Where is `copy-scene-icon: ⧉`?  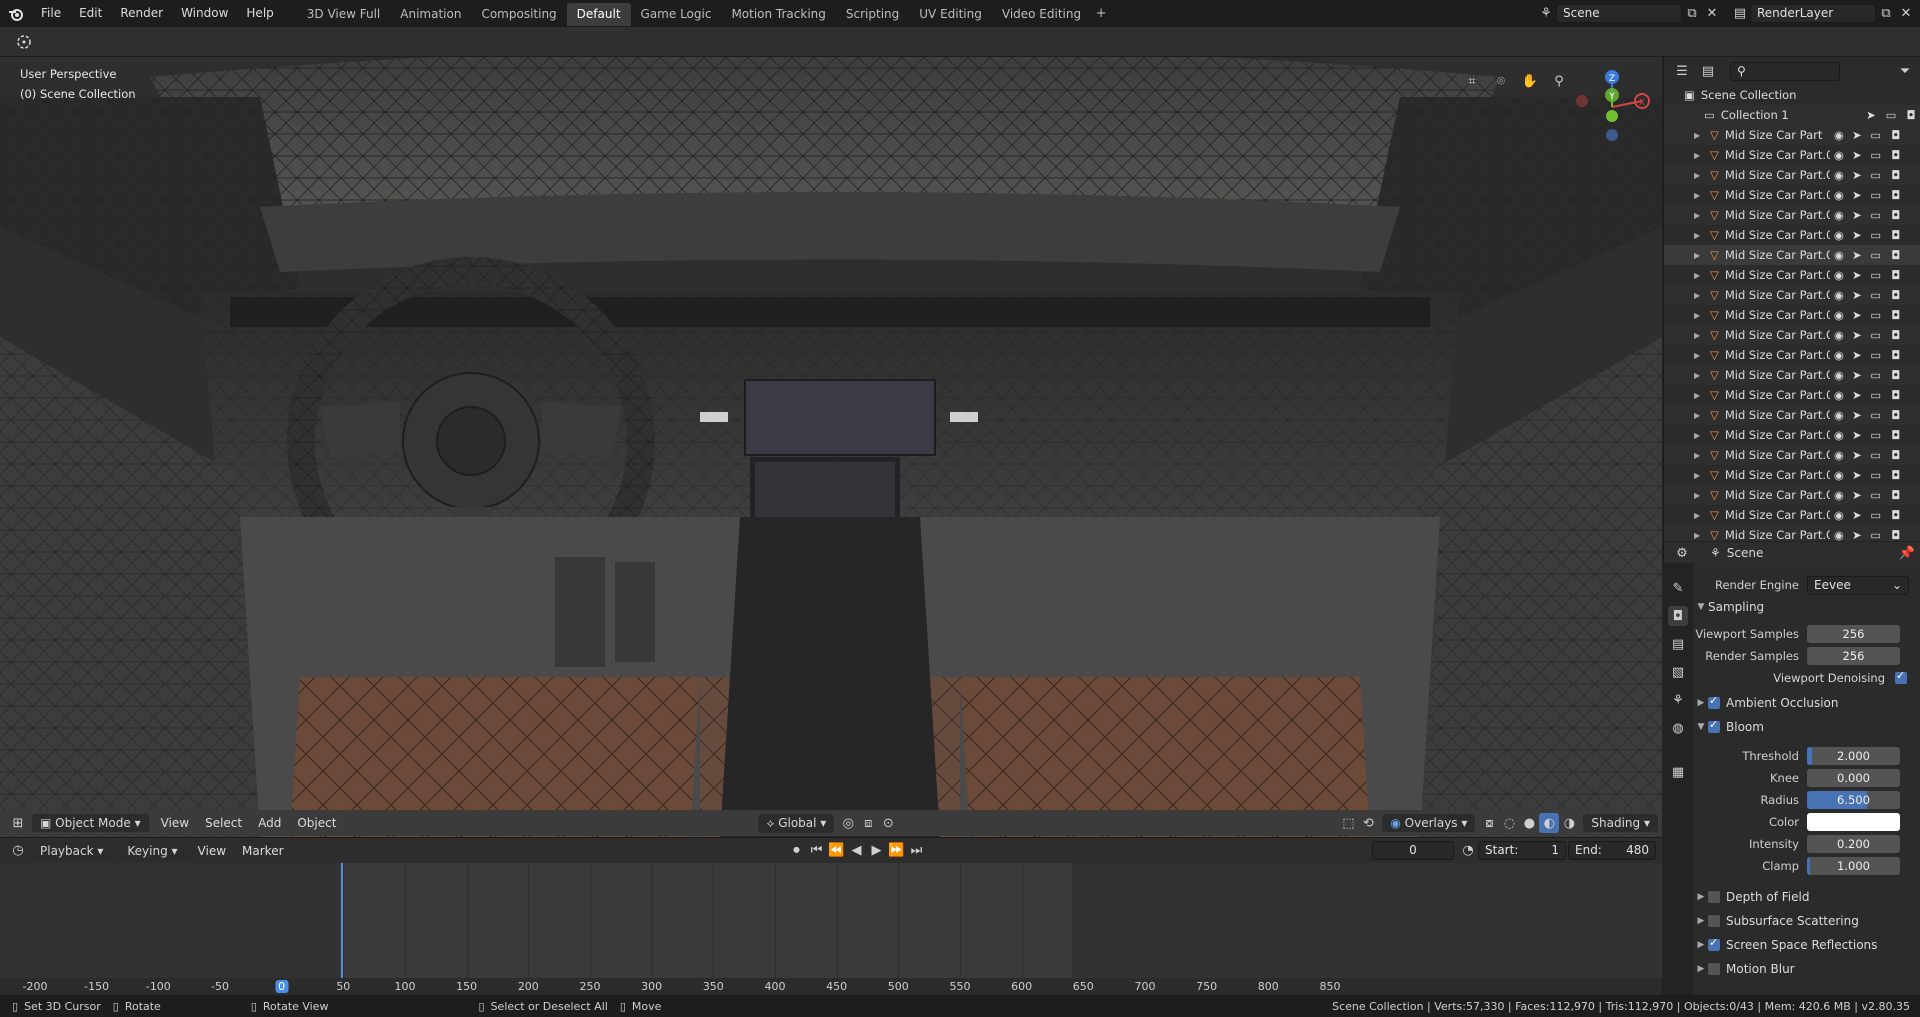
copy-scene-icon: ⧉ is located at coordinates (1692, 14).